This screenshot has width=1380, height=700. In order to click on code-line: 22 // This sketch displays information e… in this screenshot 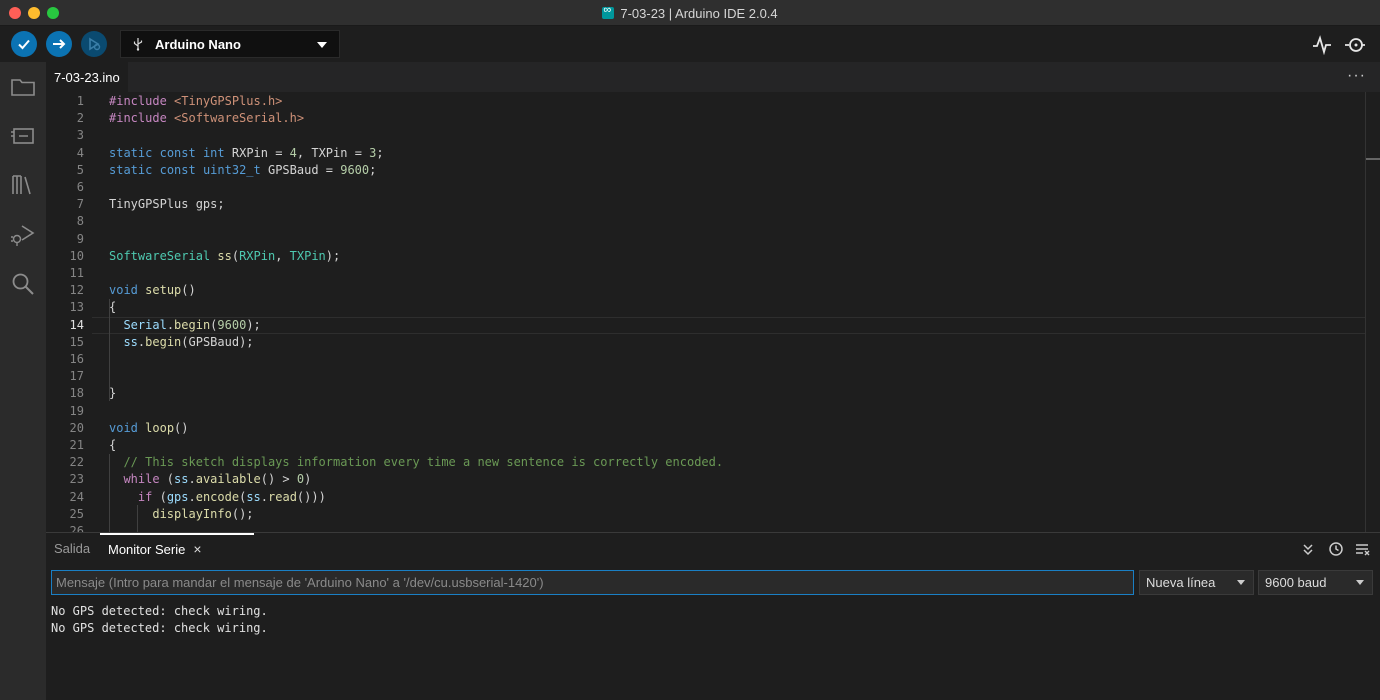, I will do `click(706, 462)`.